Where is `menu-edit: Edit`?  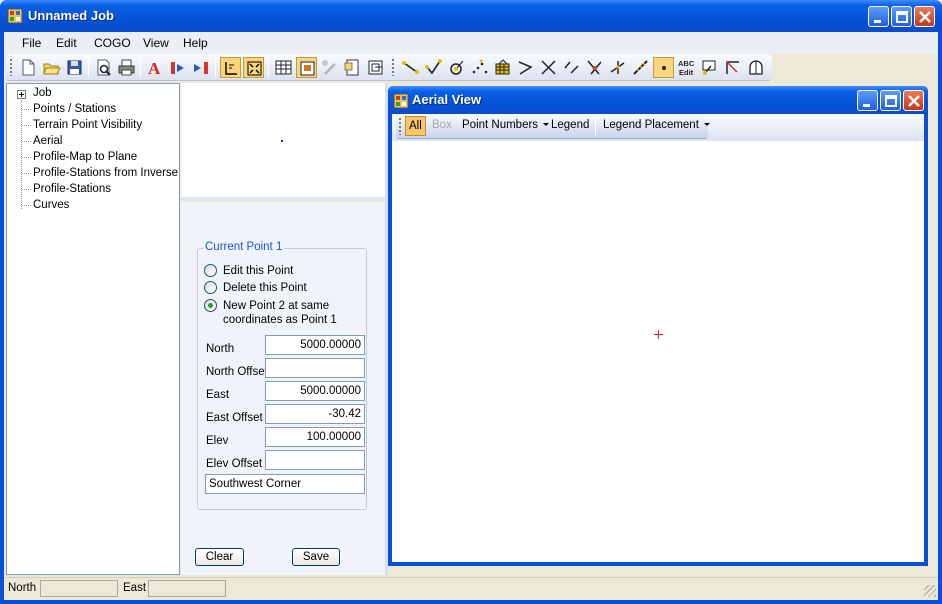
menu-edit: Edit is located at coordinates (66, 43).